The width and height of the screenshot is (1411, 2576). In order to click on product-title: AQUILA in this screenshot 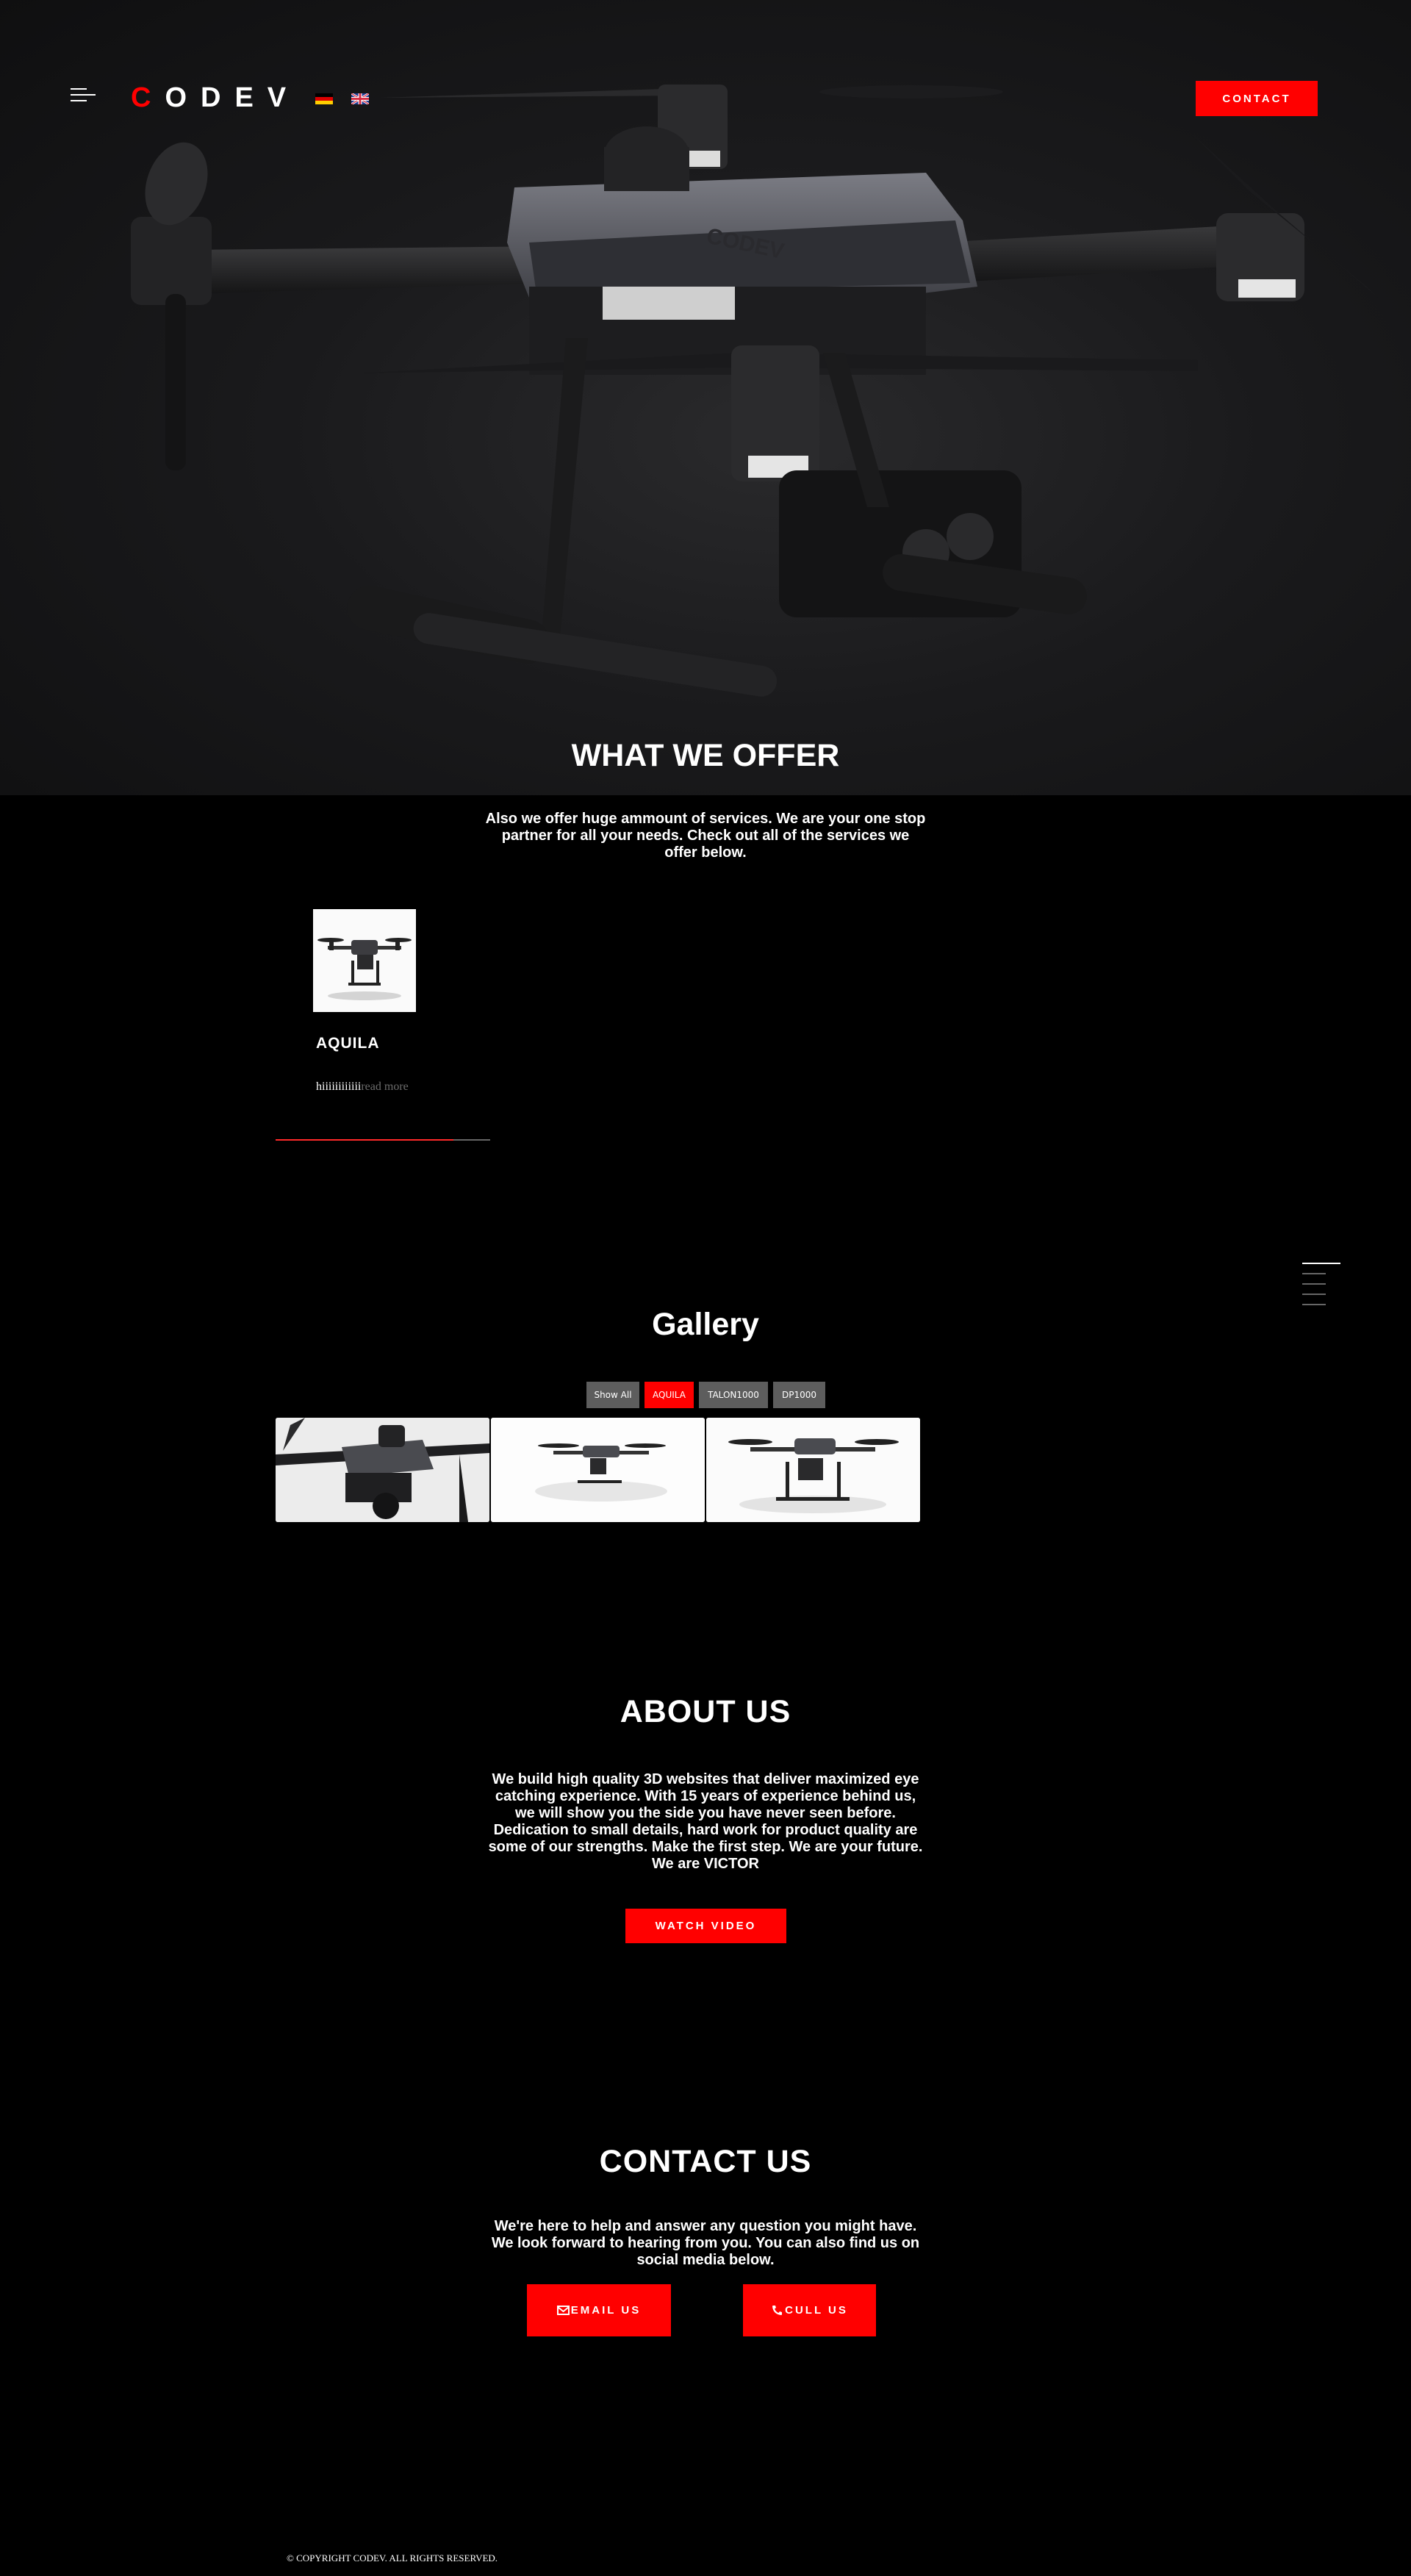, I will do `click(348, 1043)`.